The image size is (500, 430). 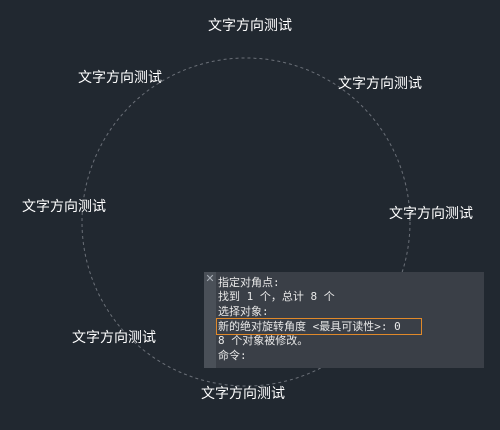 I want to click on command-line-1: 指定对角点:, so click(x=249, y=282).